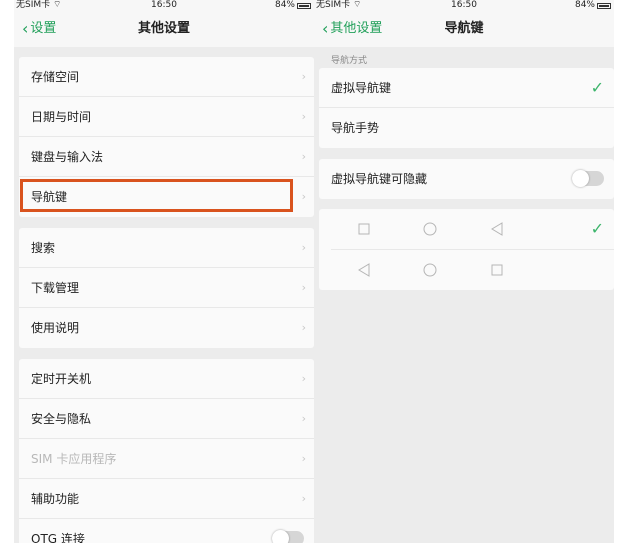 The width and height of the screenshot is (627, 543). What do you see at coordinates (156, 195) in the screenshot?
I see `nav-keys-highlight-box` at bounding box center [156, 195].